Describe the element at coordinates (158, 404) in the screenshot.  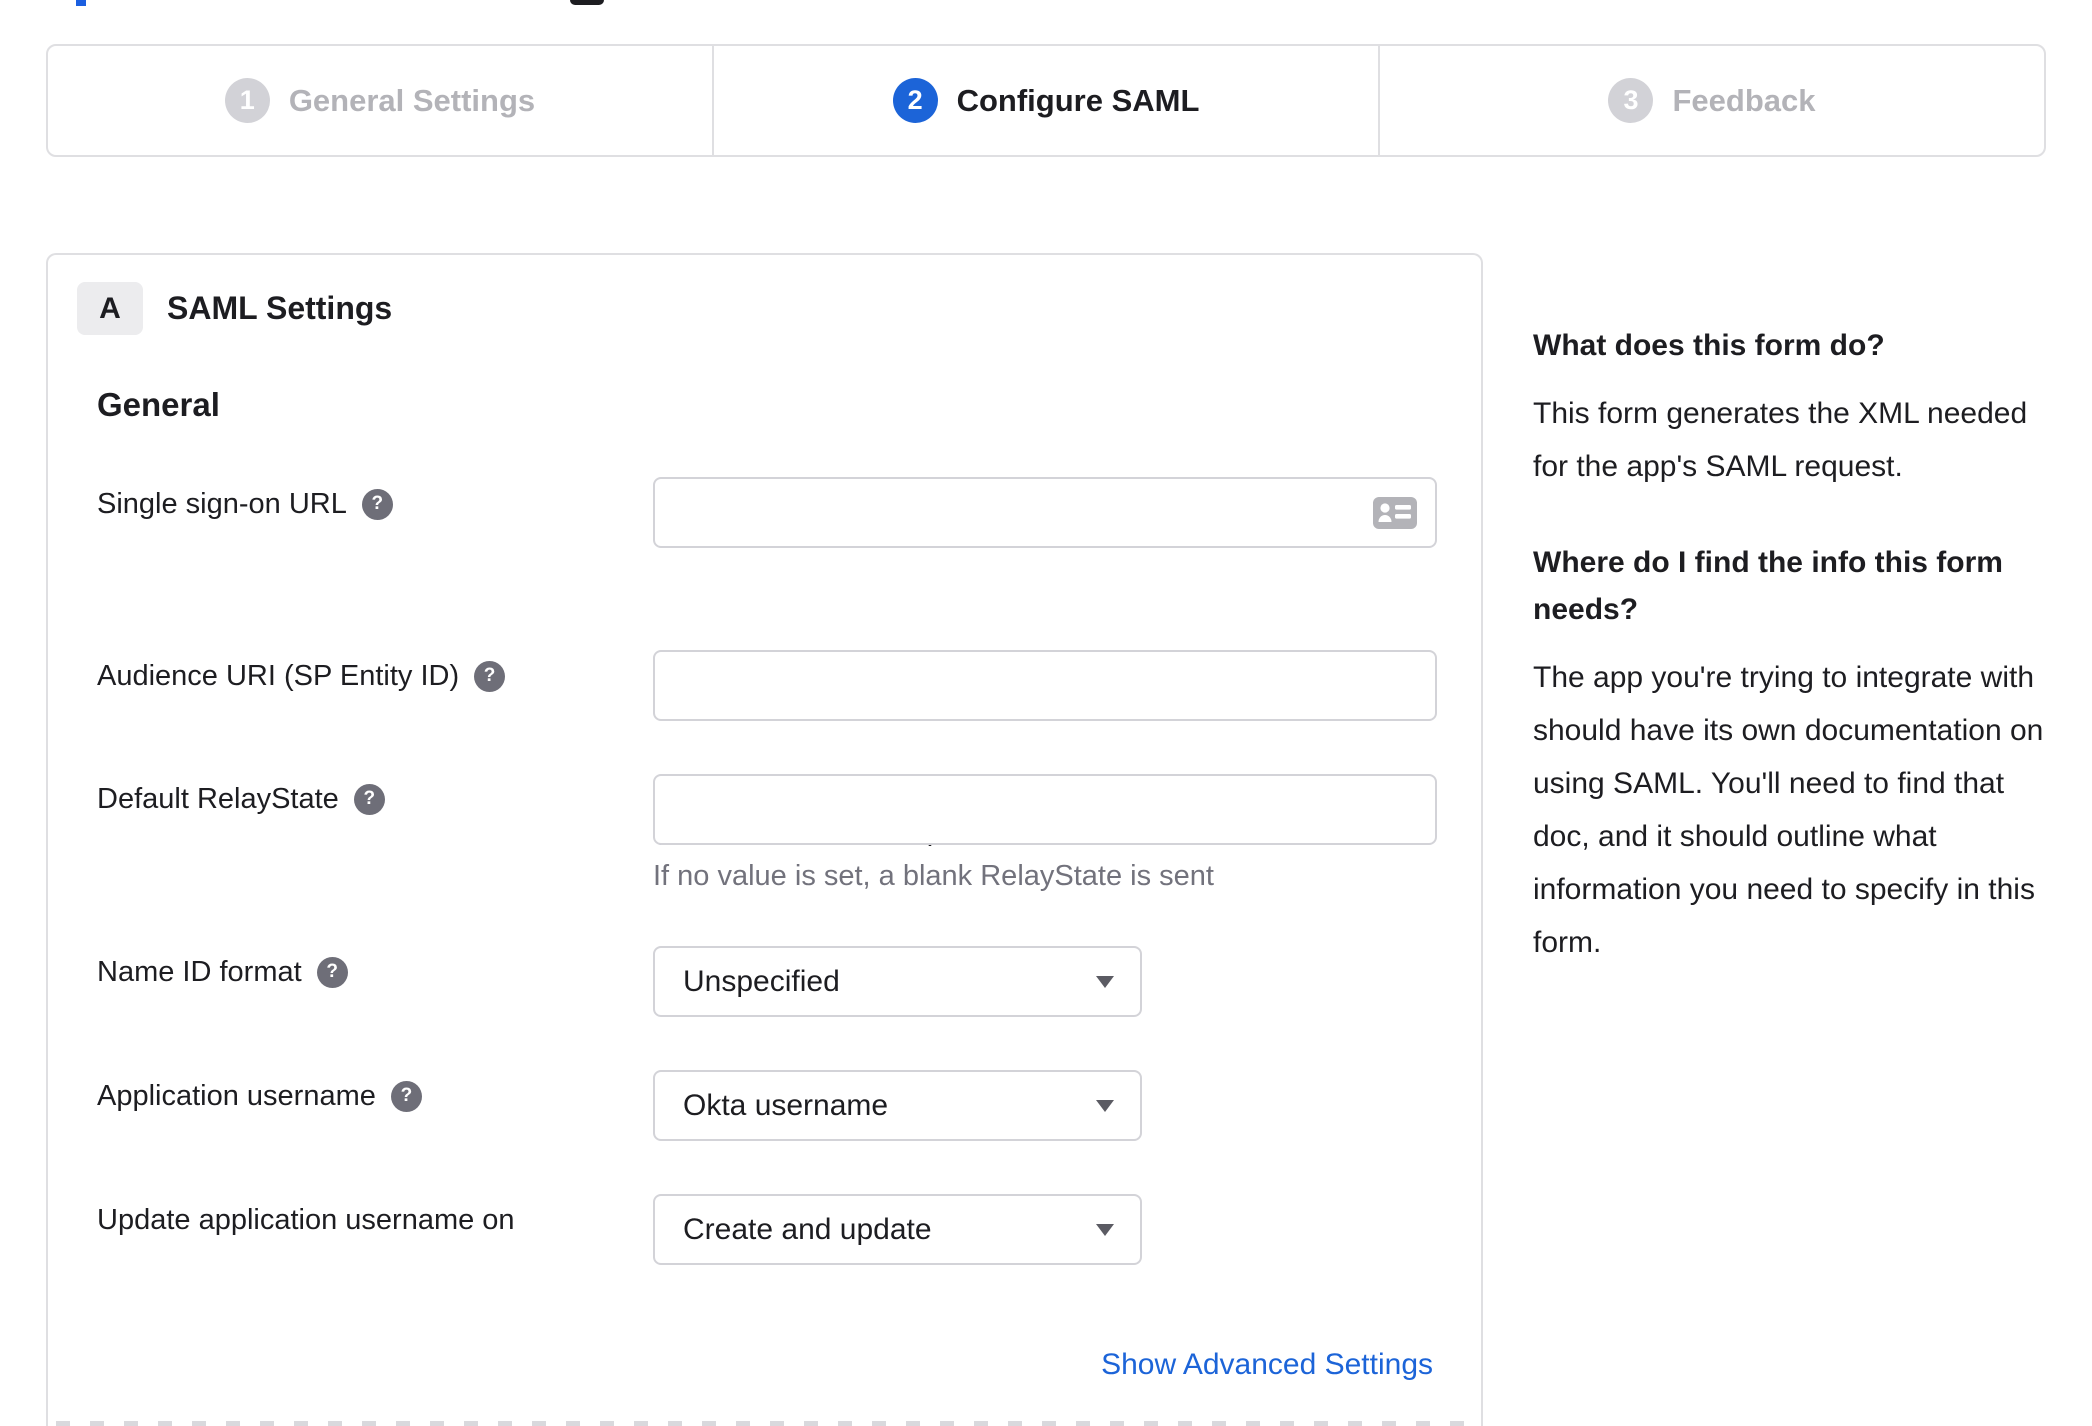
I see `general-group-heading: General` at that location.